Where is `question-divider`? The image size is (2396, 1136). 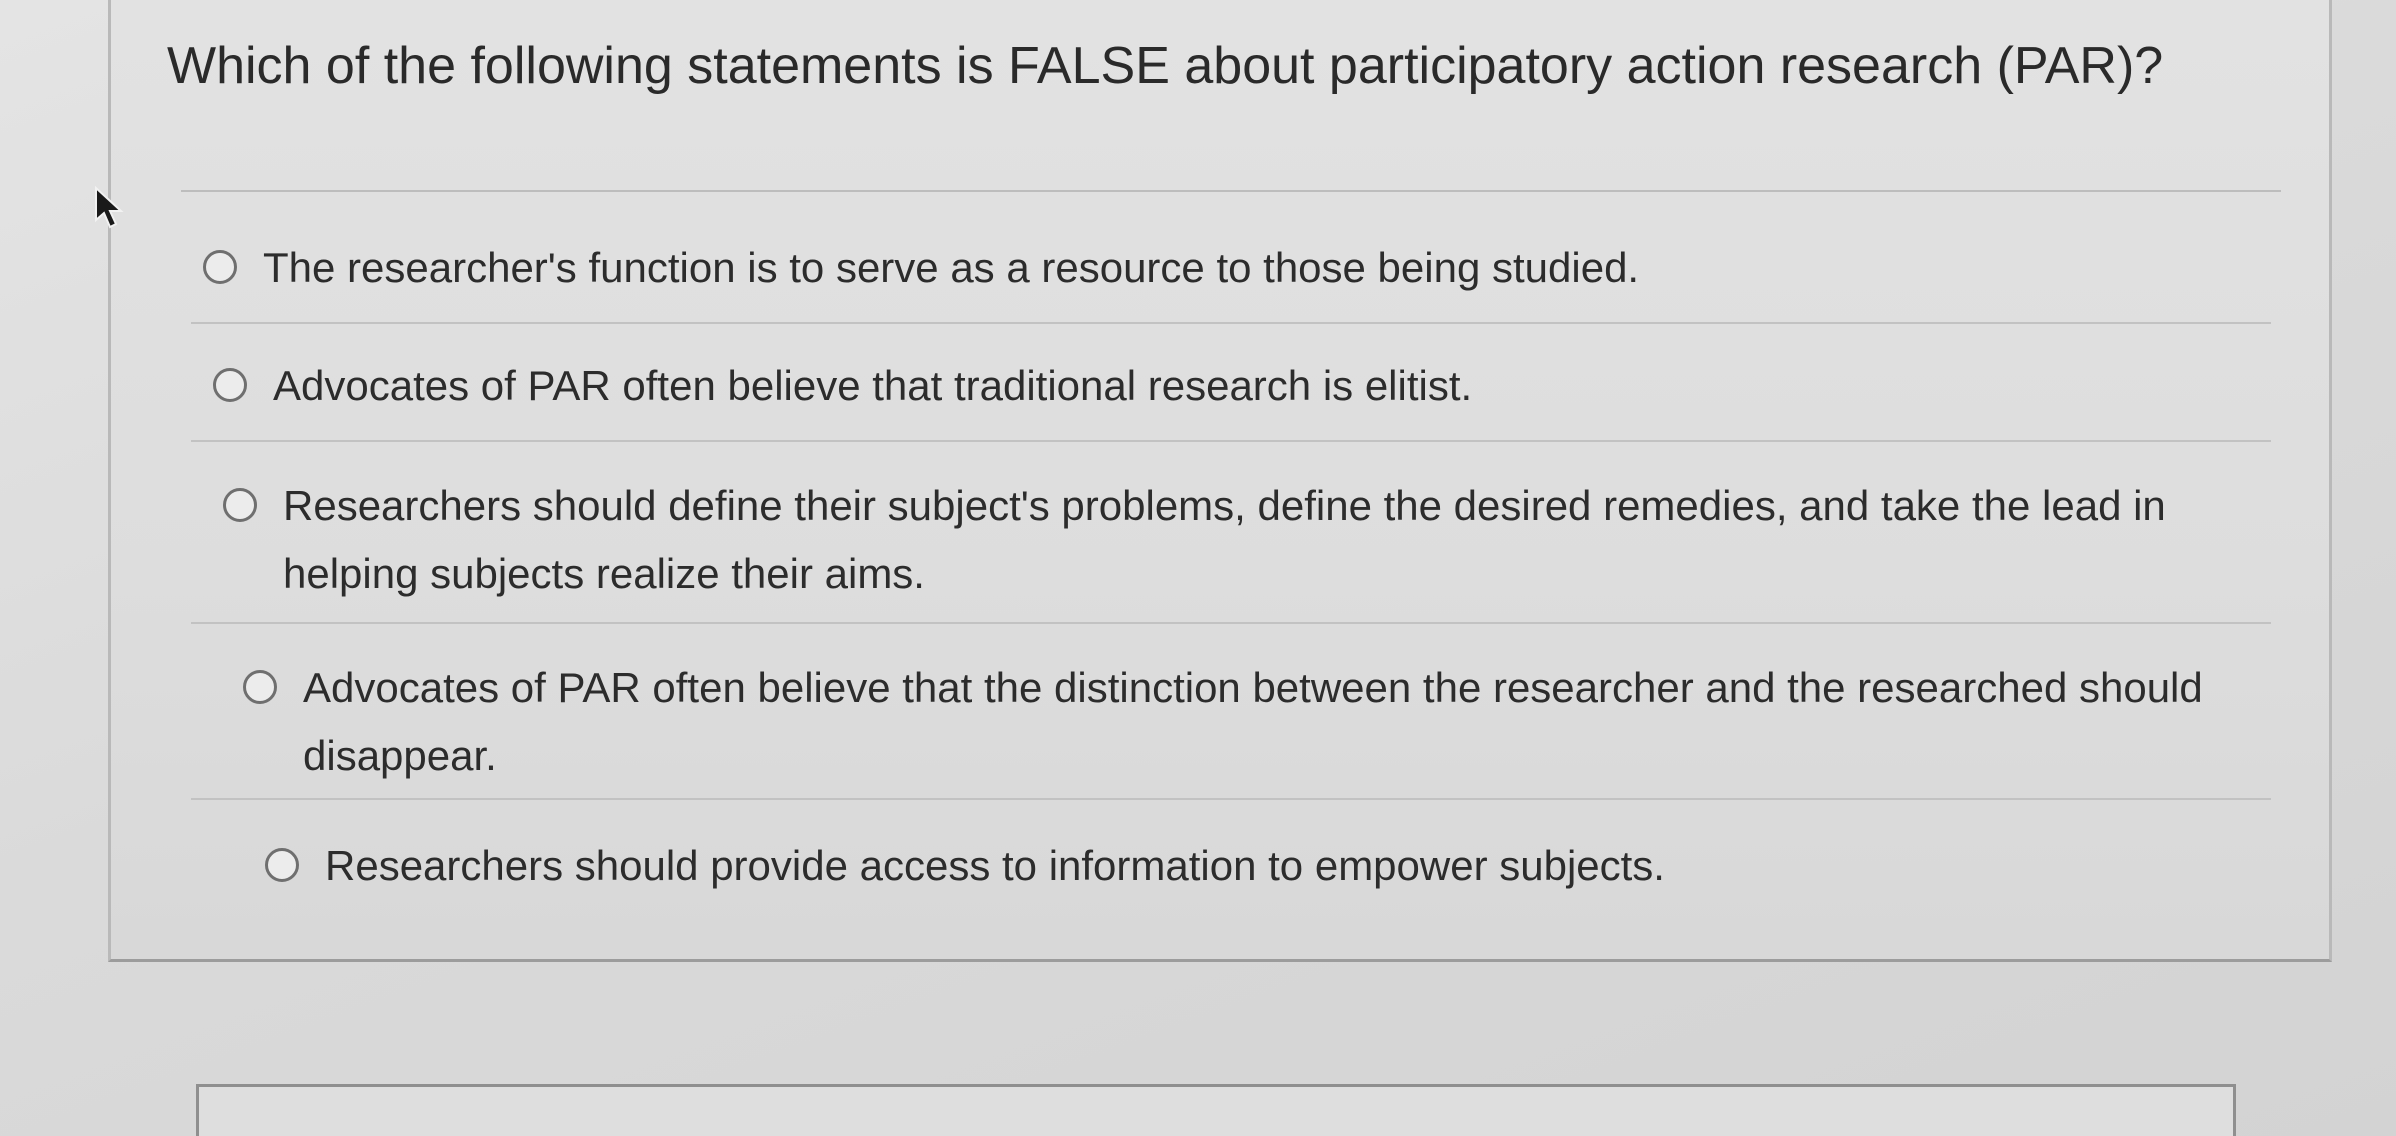 question-divider is located at coordinates (1231, 191).